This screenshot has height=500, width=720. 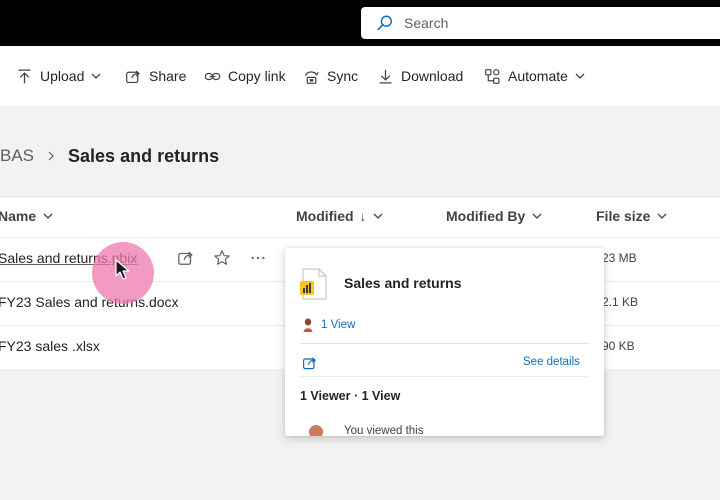 I want to click on copy-link-button: Copy link, so click(x=245, y=76).